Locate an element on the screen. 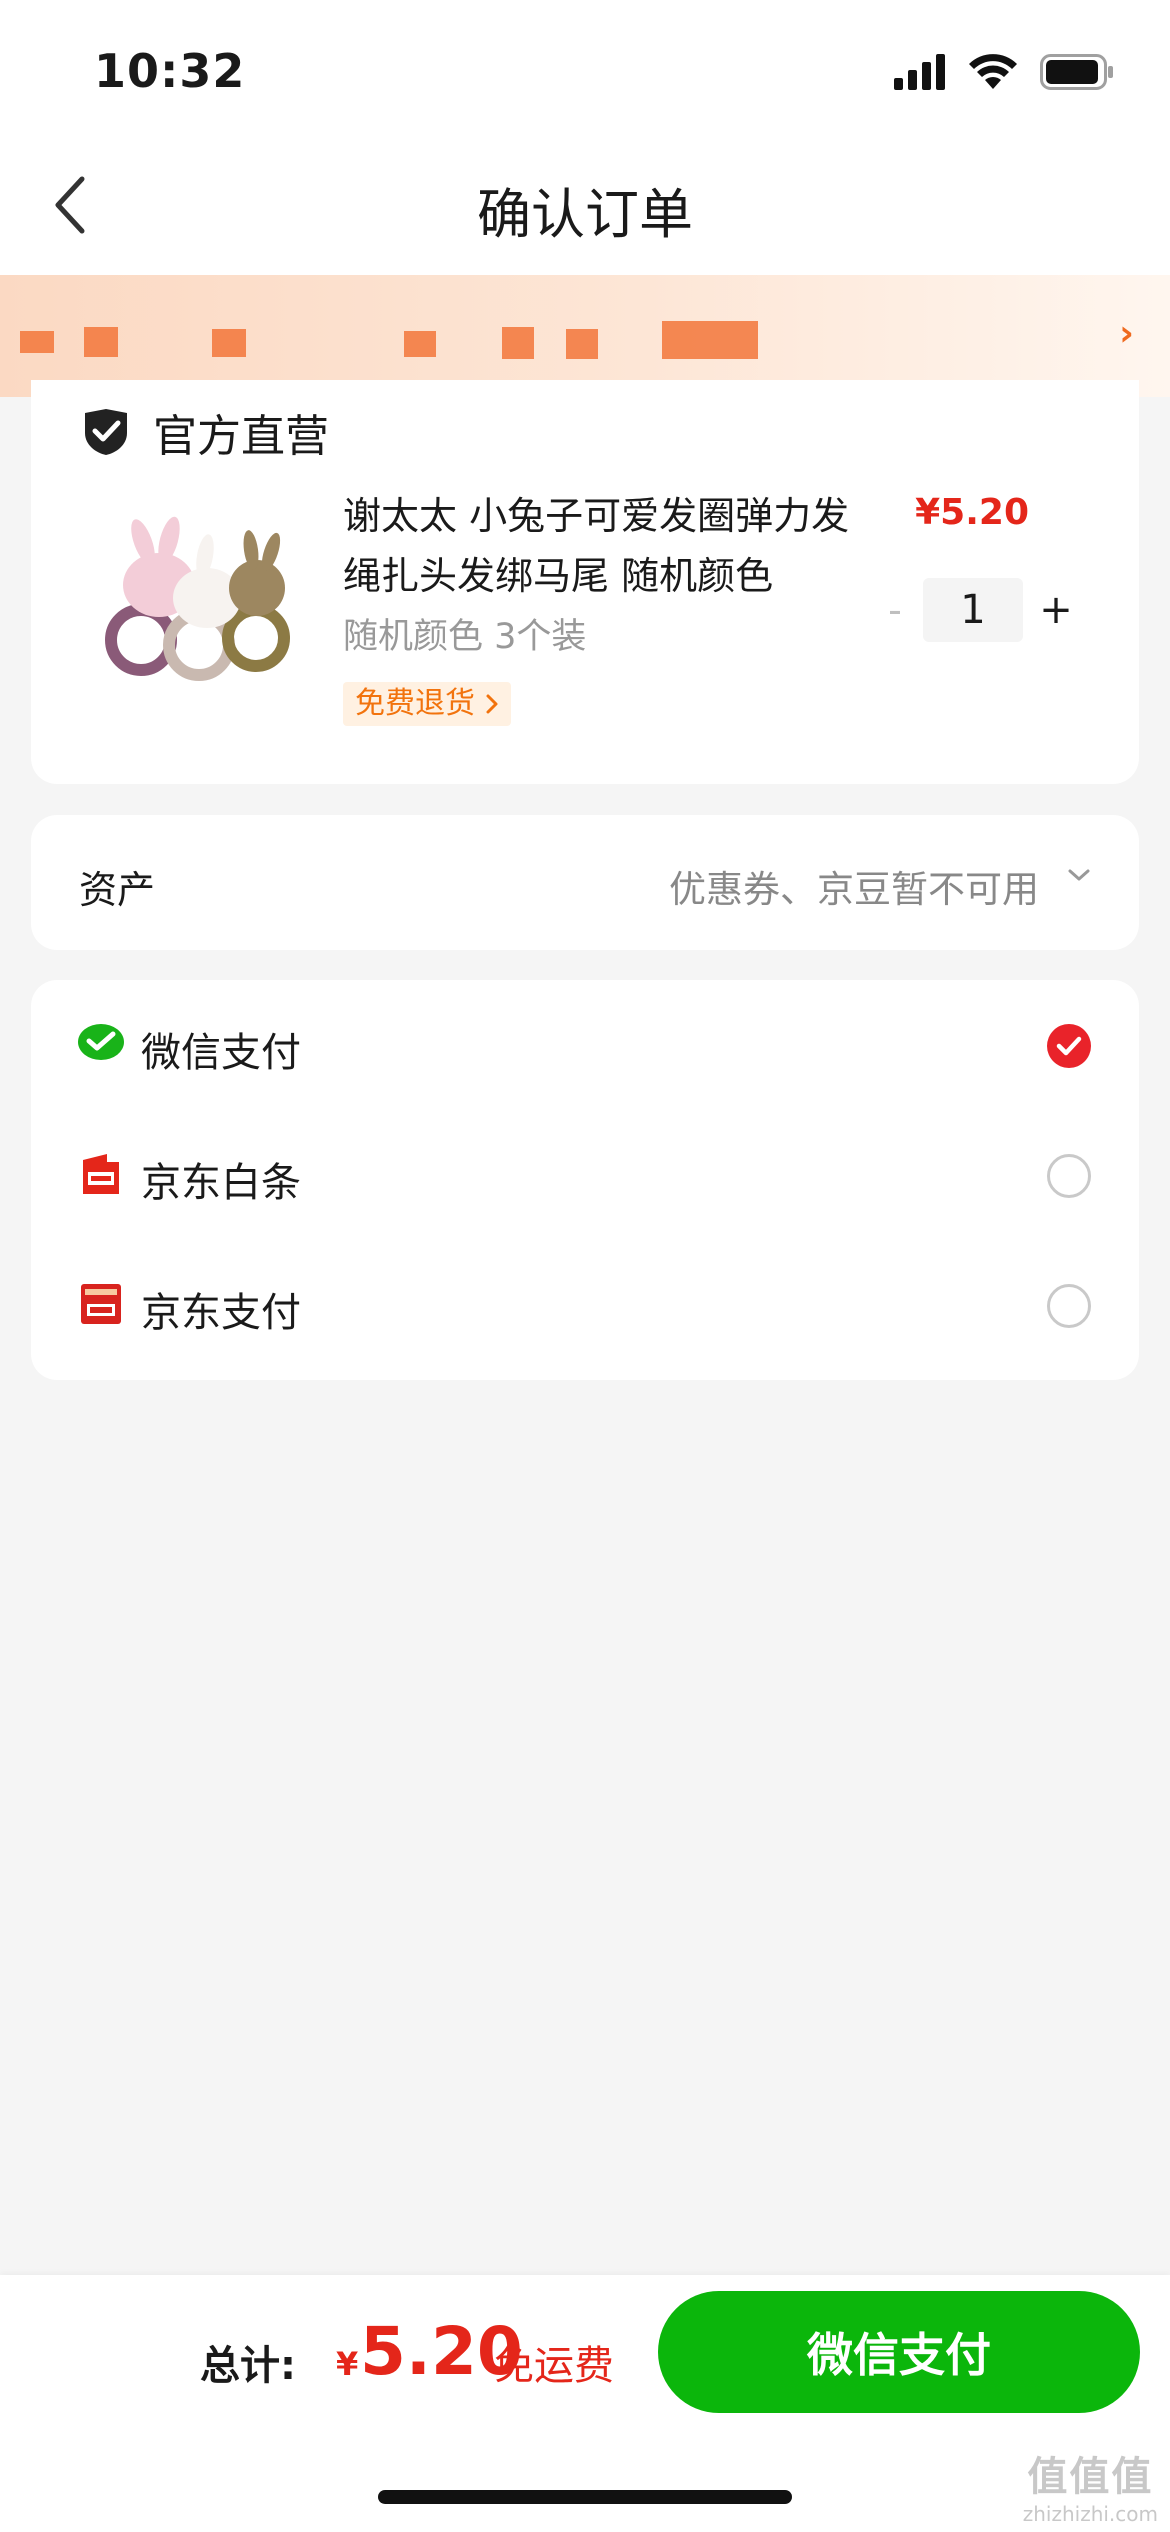 This screenshot has width=1170, height=2532. checkmark-icon is located at coordinates (1069, 1046).